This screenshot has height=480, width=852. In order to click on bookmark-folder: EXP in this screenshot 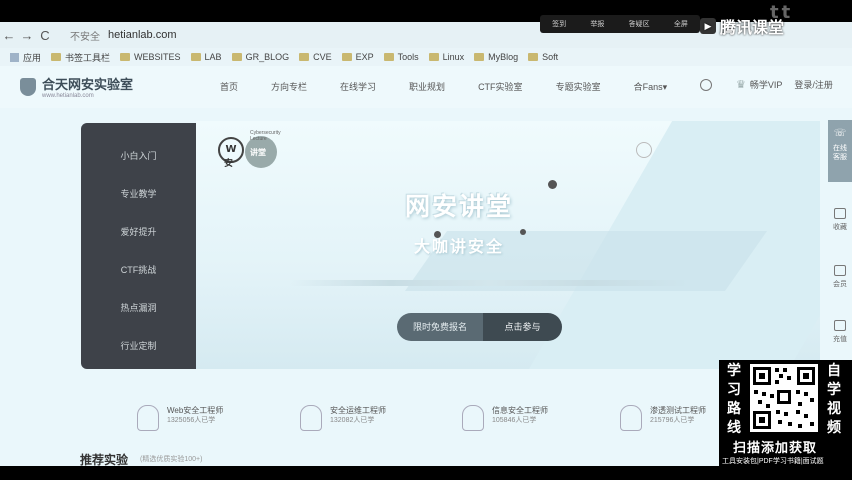, I will do `click(357, 57)`.